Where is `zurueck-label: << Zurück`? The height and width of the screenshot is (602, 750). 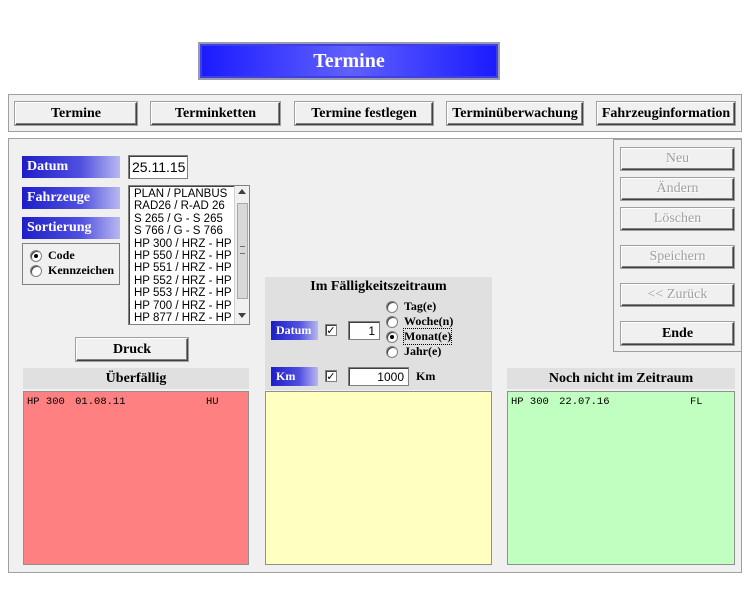 zurueck-label: << Zurück is located at coordinates (677, 294).